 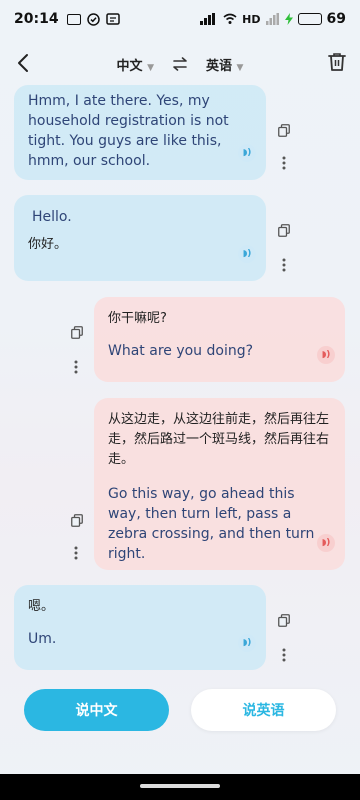 What do you see at coordinates (112, 19) in the screenshot?
I see `message-icon` at bounding box center [112, 19].